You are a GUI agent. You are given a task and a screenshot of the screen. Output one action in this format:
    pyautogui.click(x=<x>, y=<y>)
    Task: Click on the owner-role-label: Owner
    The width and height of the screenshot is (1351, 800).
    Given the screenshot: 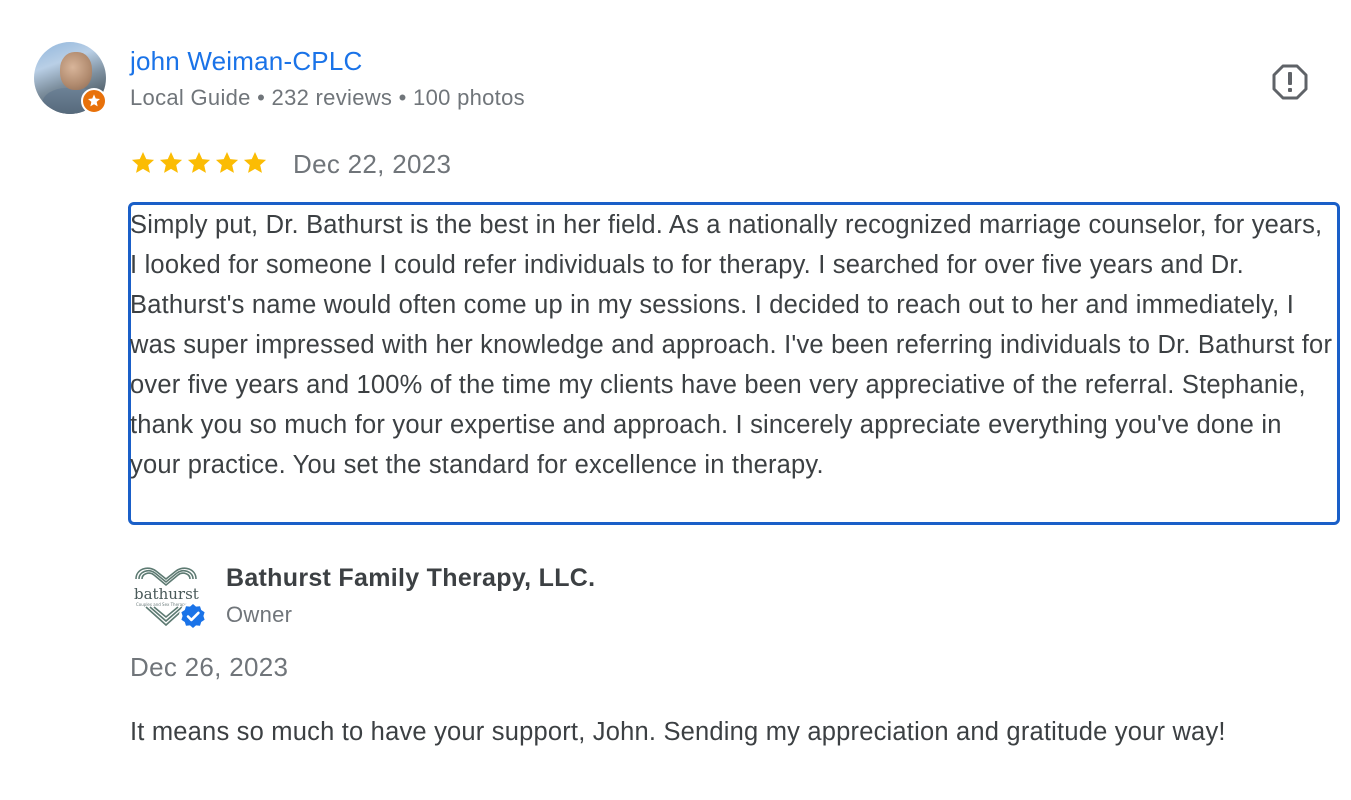 What is the action you would take?
    pyautogui.click(x=259, y=614)
    